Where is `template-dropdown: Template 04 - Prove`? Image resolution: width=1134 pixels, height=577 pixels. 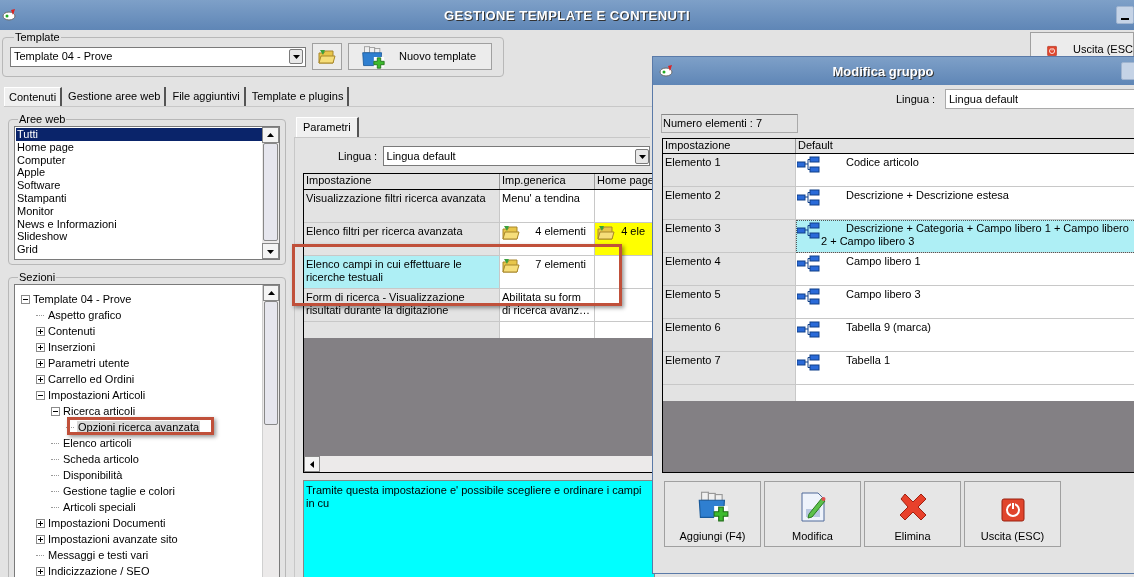 template-dropdown: Template 04 - Prove is located at coordinates (158, 56).